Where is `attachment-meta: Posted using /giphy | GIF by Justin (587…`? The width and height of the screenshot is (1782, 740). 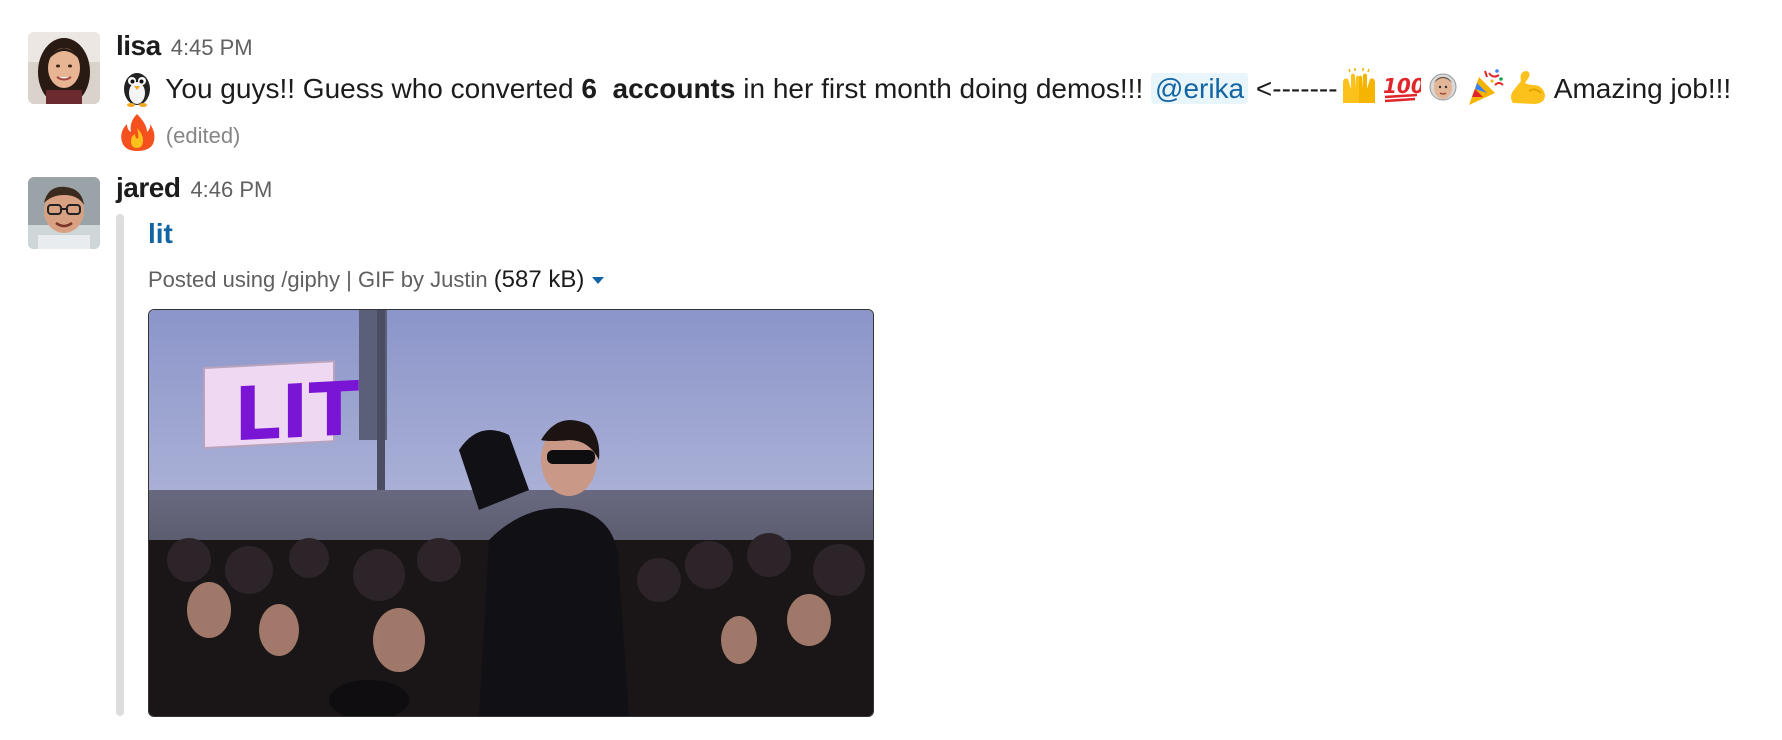
attachment-meta: Posted using /giphy | GIF by Justin (587… is located at coordinates (376, 280).